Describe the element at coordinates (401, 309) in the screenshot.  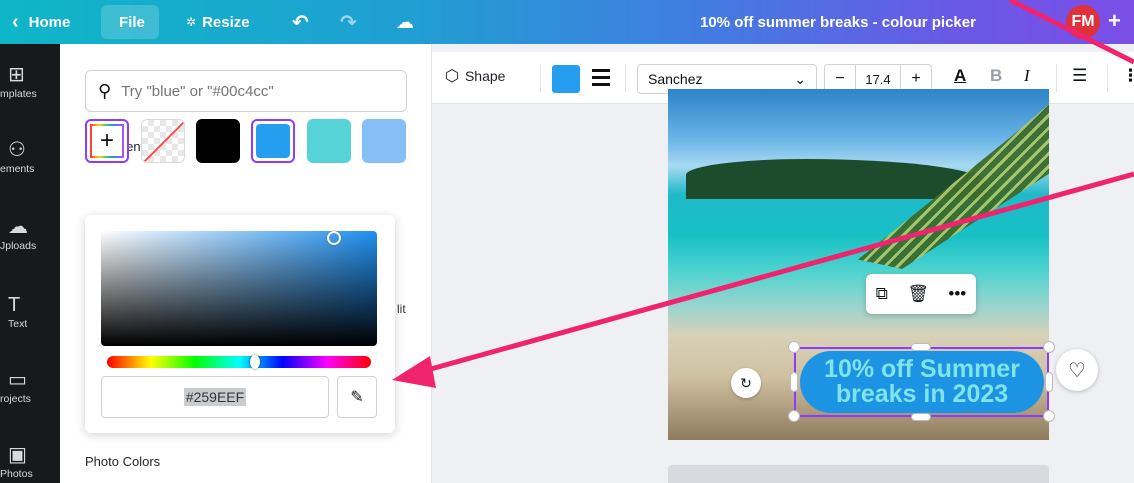
I see `obscured-label: lit` at that location.